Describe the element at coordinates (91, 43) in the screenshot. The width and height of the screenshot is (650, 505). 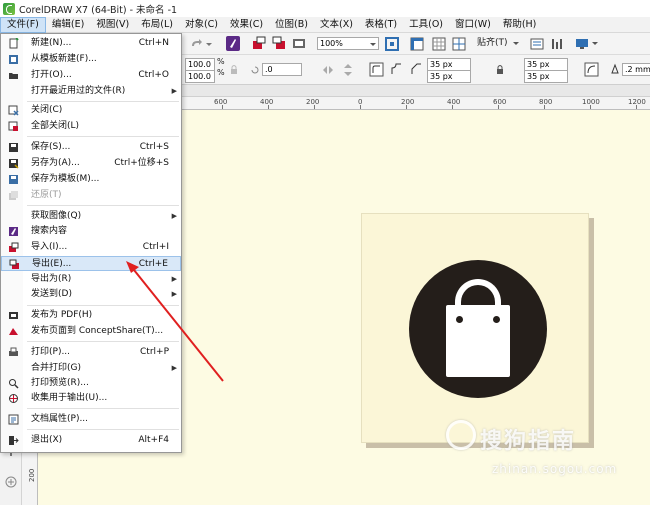
I see `menu-item-new: 新建(N)... Ctrl+N` at that location.